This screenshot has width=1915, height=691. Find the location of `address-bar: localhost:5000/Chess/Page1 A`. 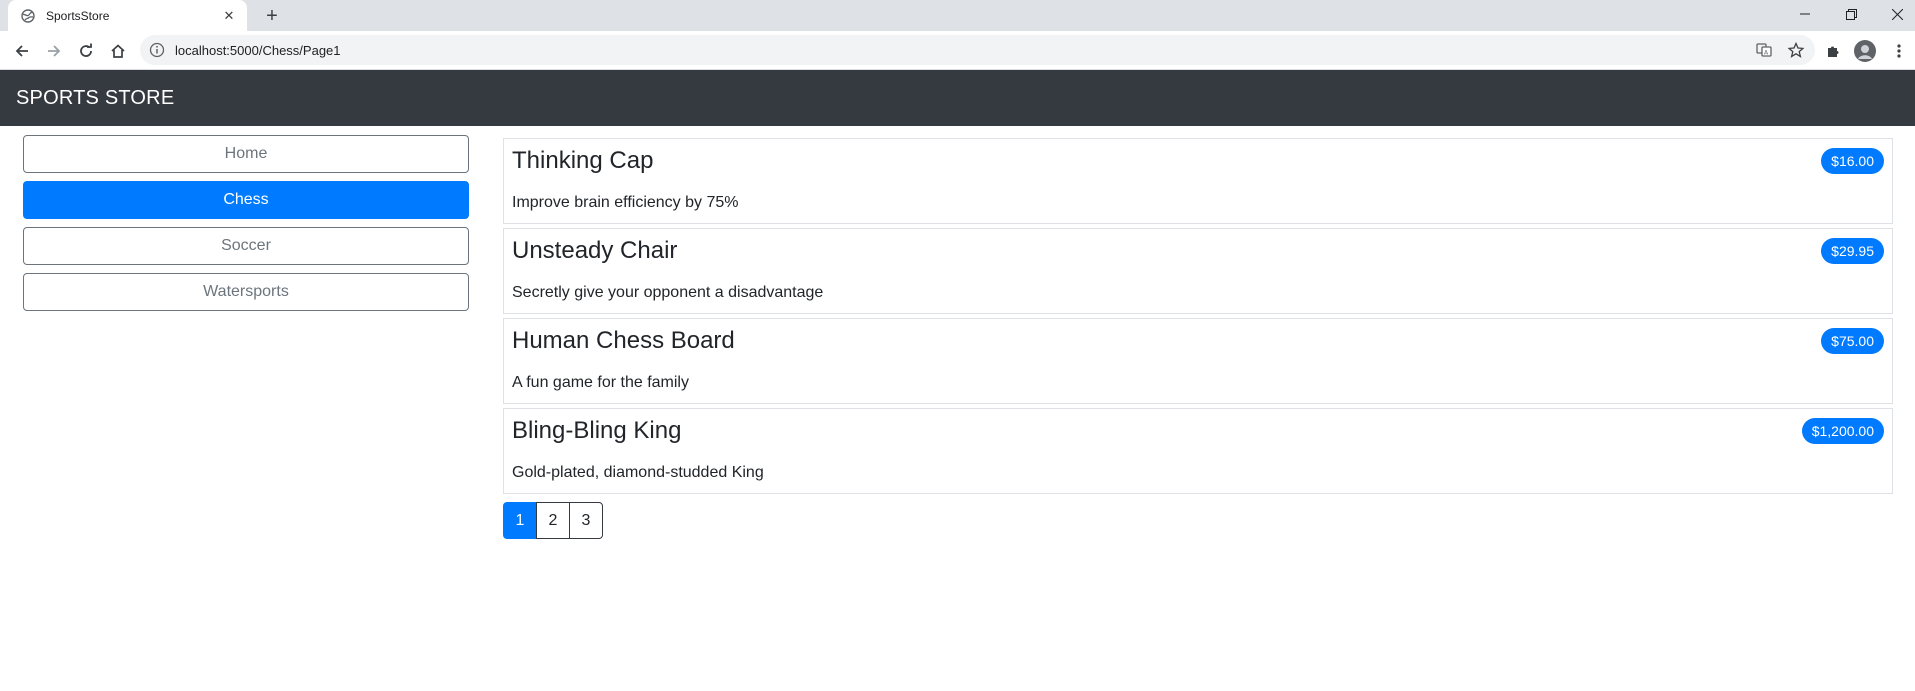

address-bar: localhost:5000/Chess/Page1 A is located at coordinates (977, 50).